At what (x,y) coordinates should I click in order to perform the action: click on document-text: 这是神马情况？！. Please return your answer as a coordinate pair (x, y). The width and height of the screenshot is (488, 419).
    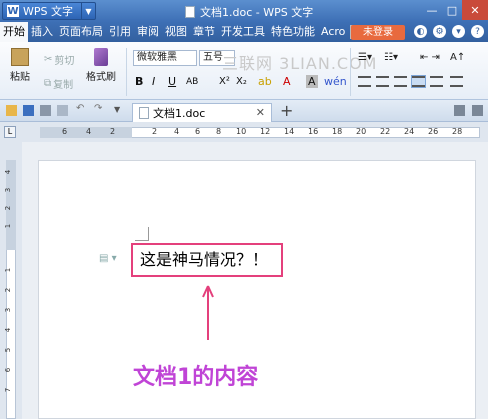
    Looking at the image, I should click on (207, 260).